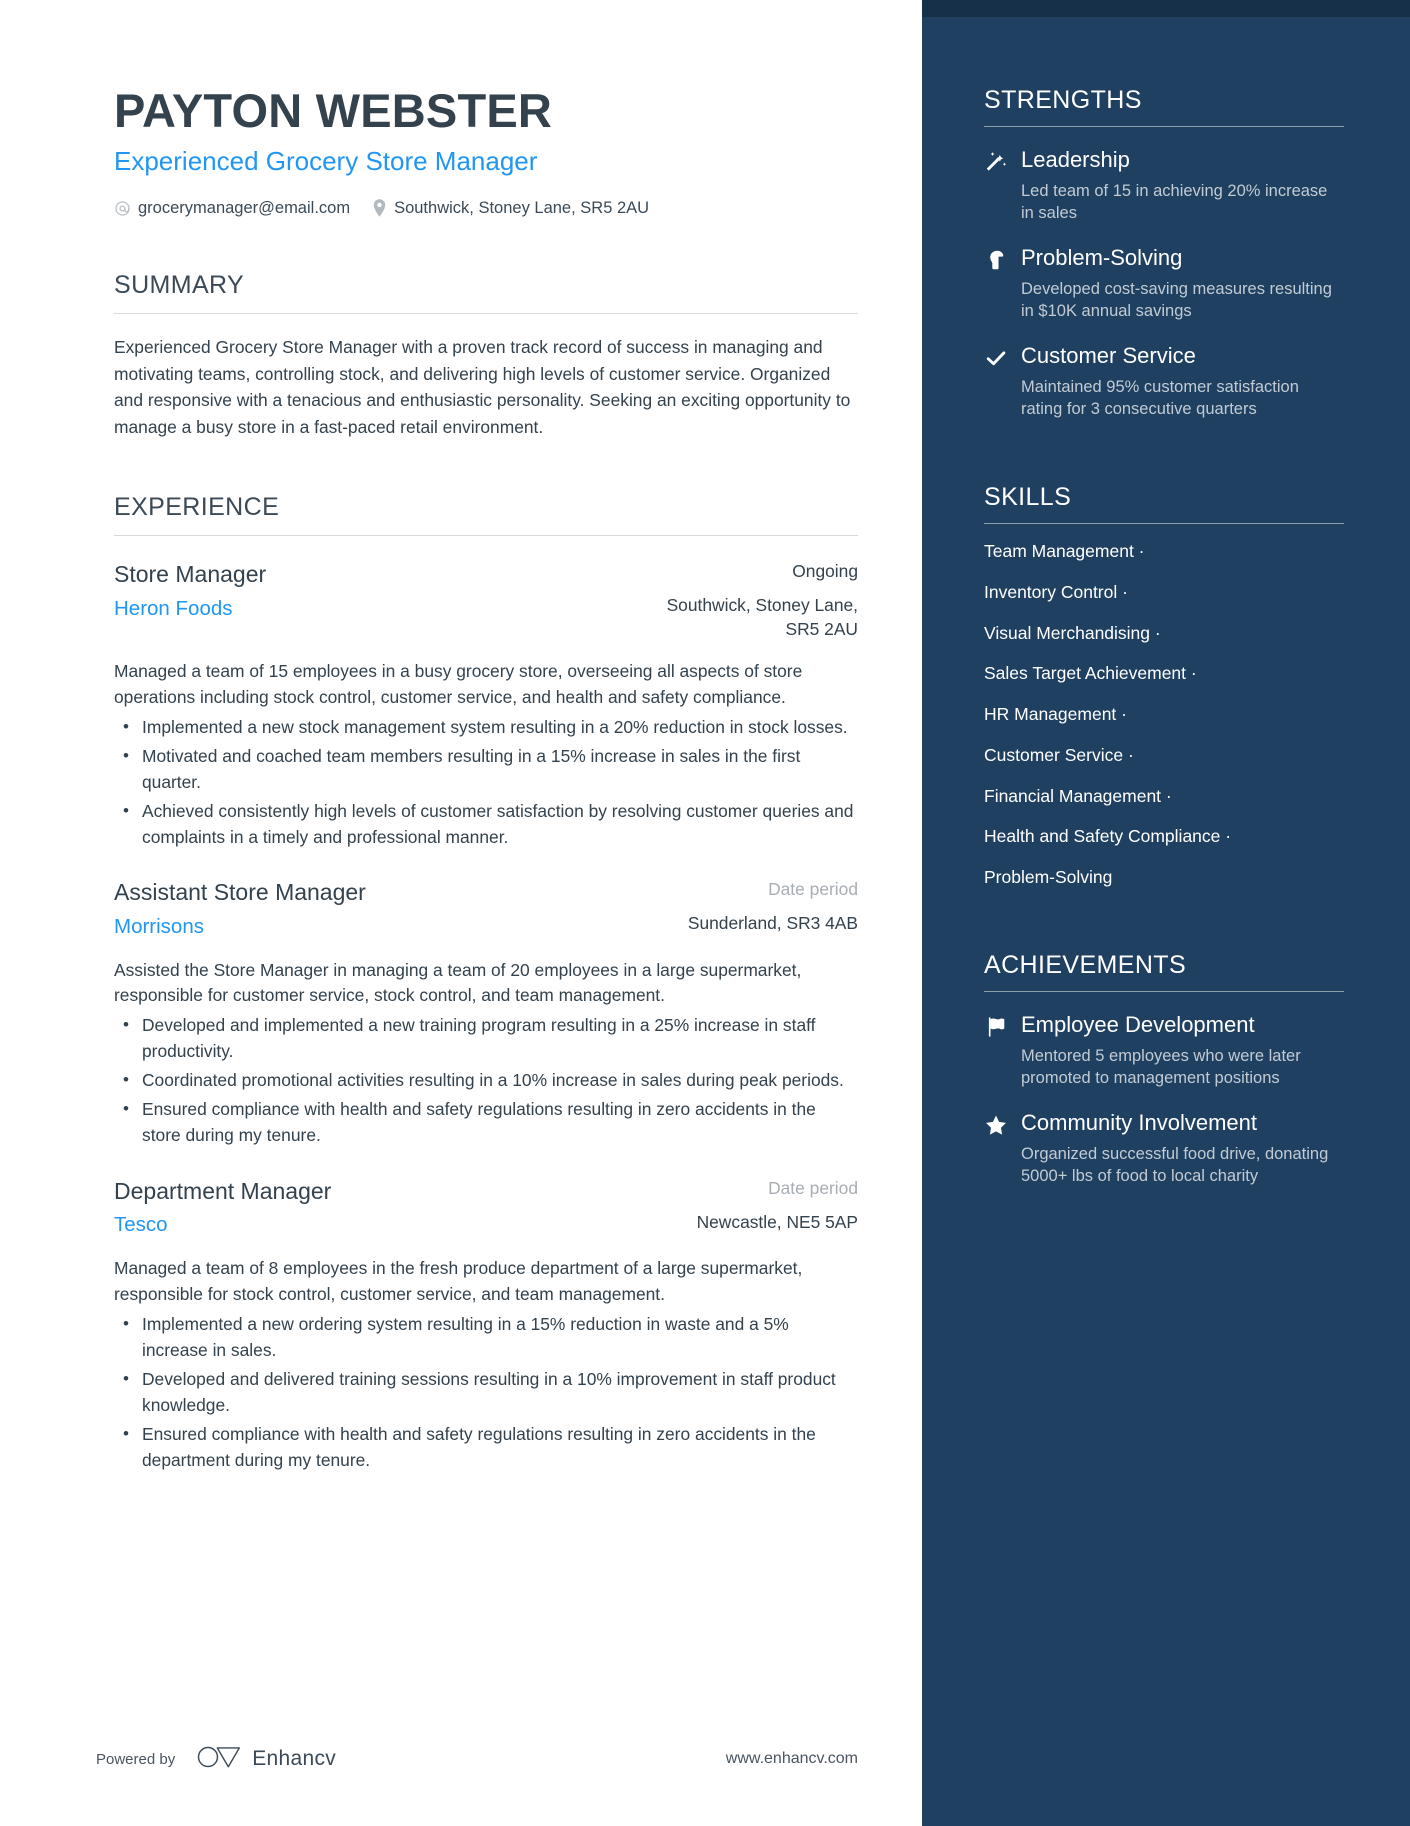  Describe the element at coordinates (750, 906) in the screenshot. I see `experience-entry-right: Date period Sunderland, SR3 4AB` at that location.